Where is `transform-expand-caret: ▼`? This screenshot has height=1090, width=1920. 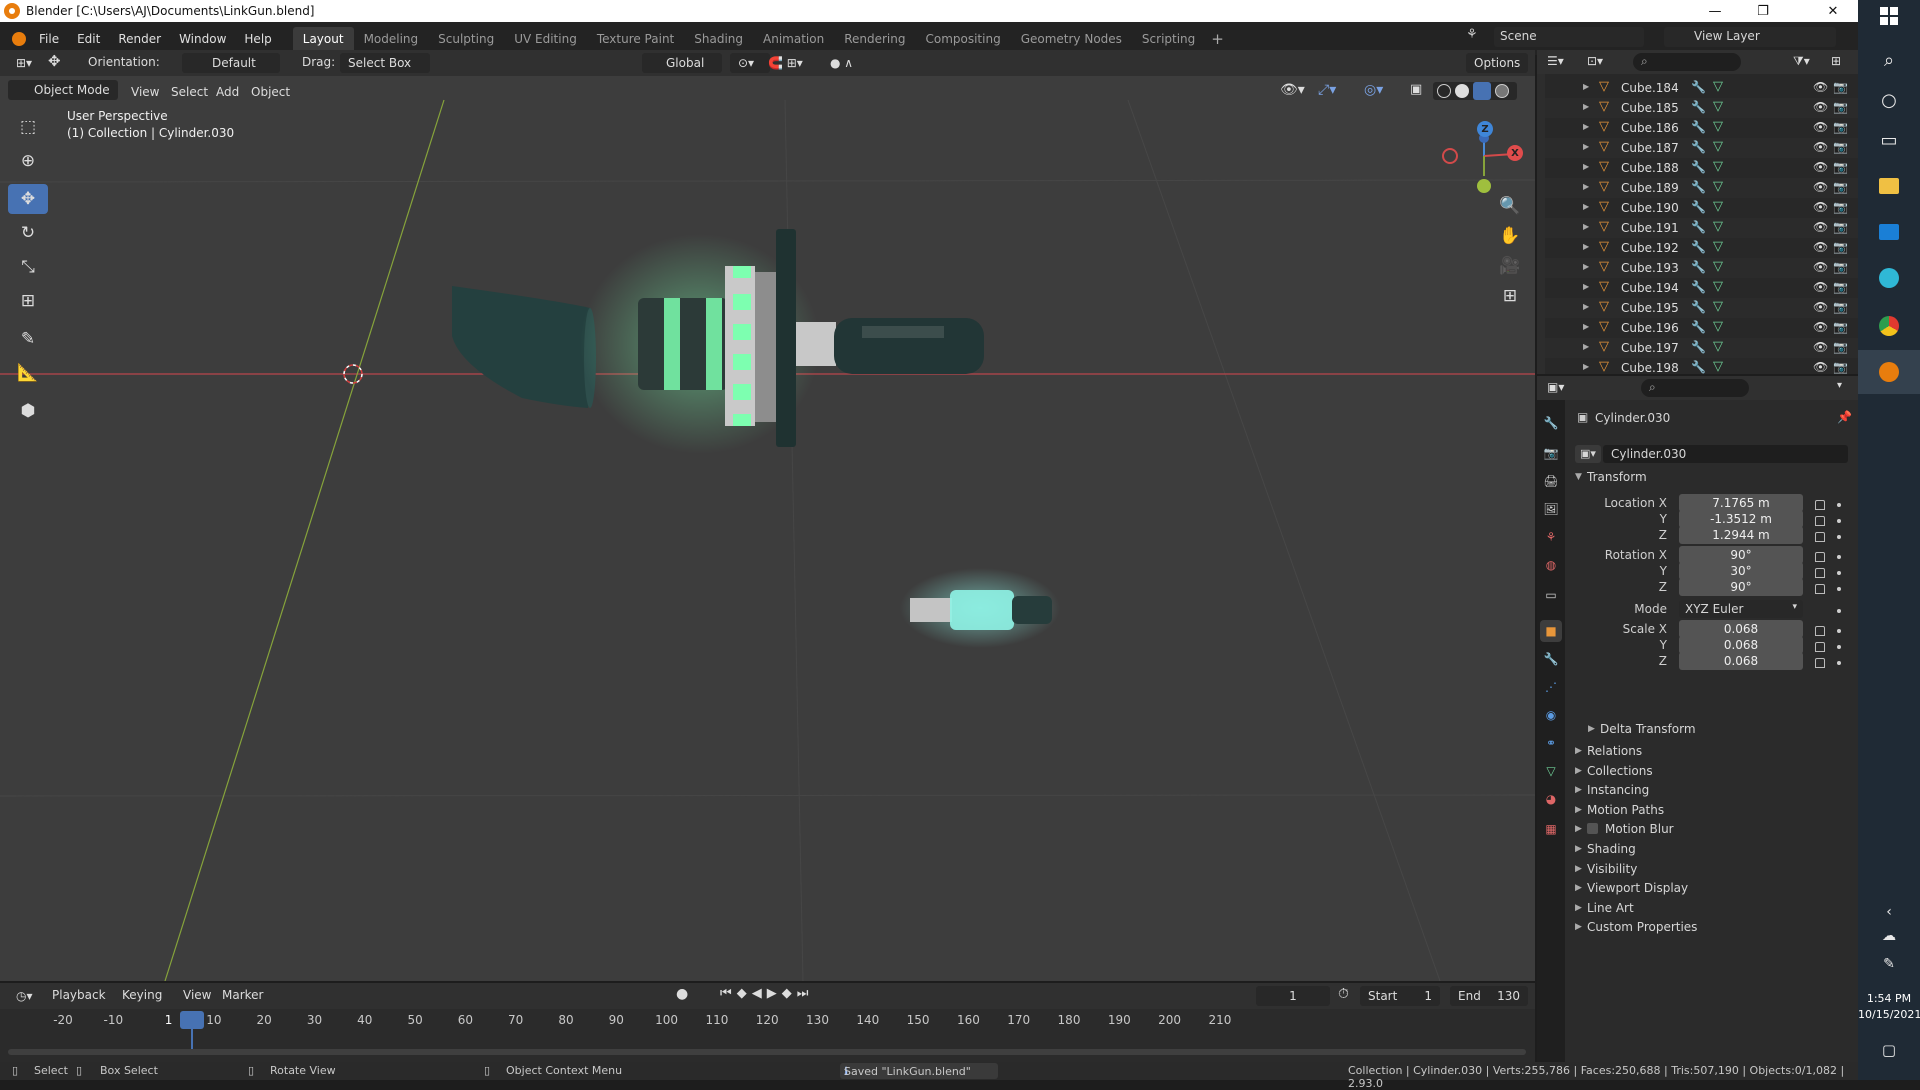 transform-expand-caret: ▼ is located at coordinates (1578, 477).